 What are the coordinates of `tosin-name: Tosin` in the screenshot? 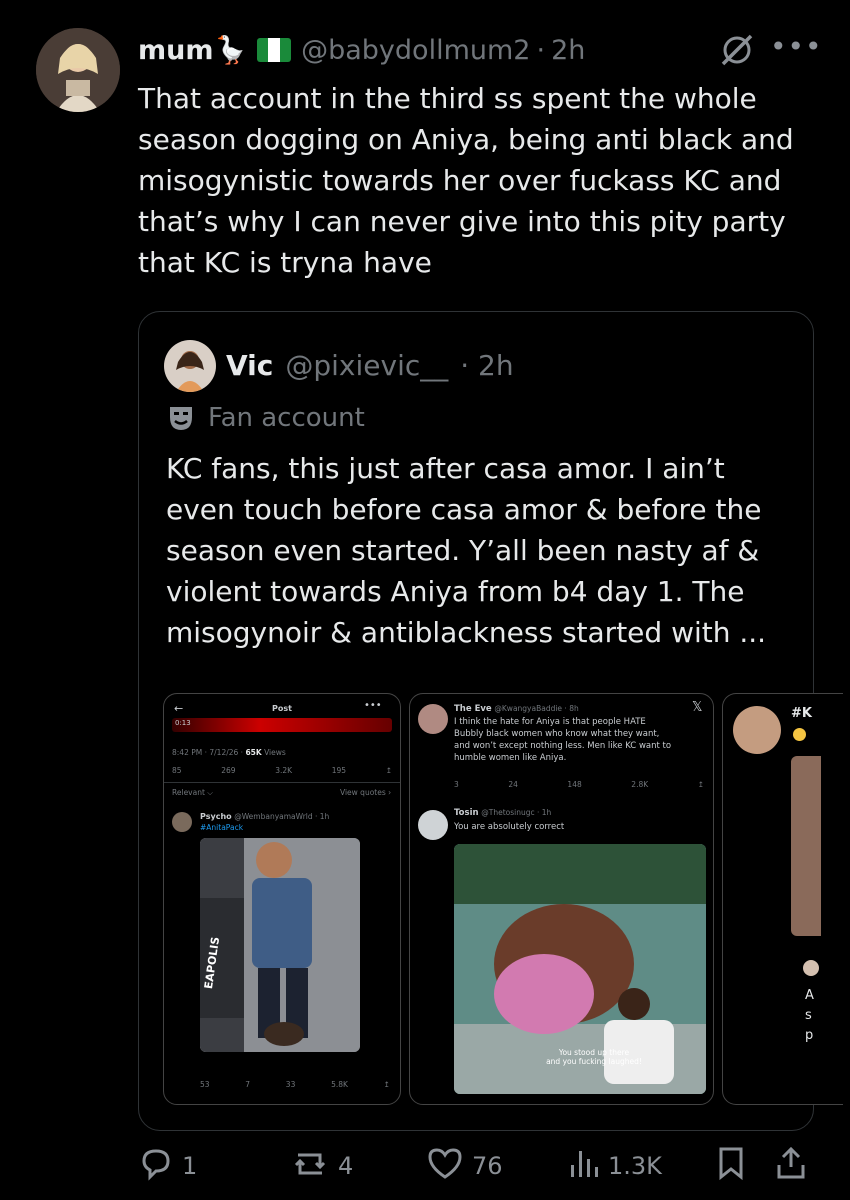 It's located at (466, 813).